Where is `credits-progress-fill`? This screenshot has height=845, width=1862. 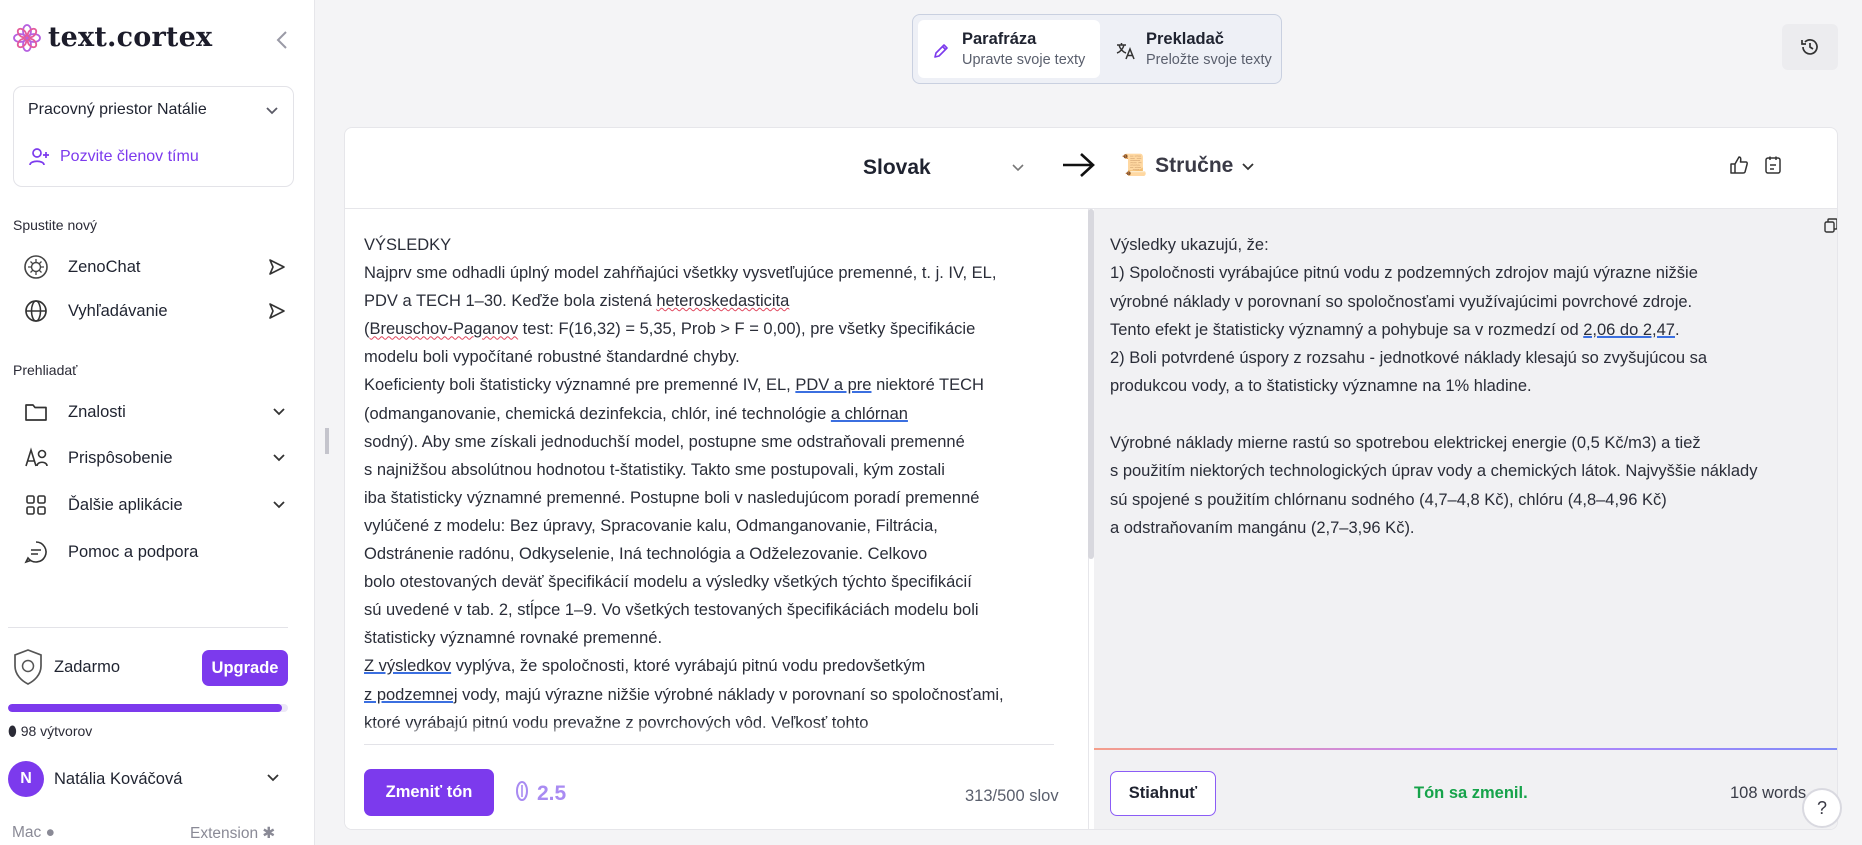 credits-progress-fill is located at coordinates (145, 708).